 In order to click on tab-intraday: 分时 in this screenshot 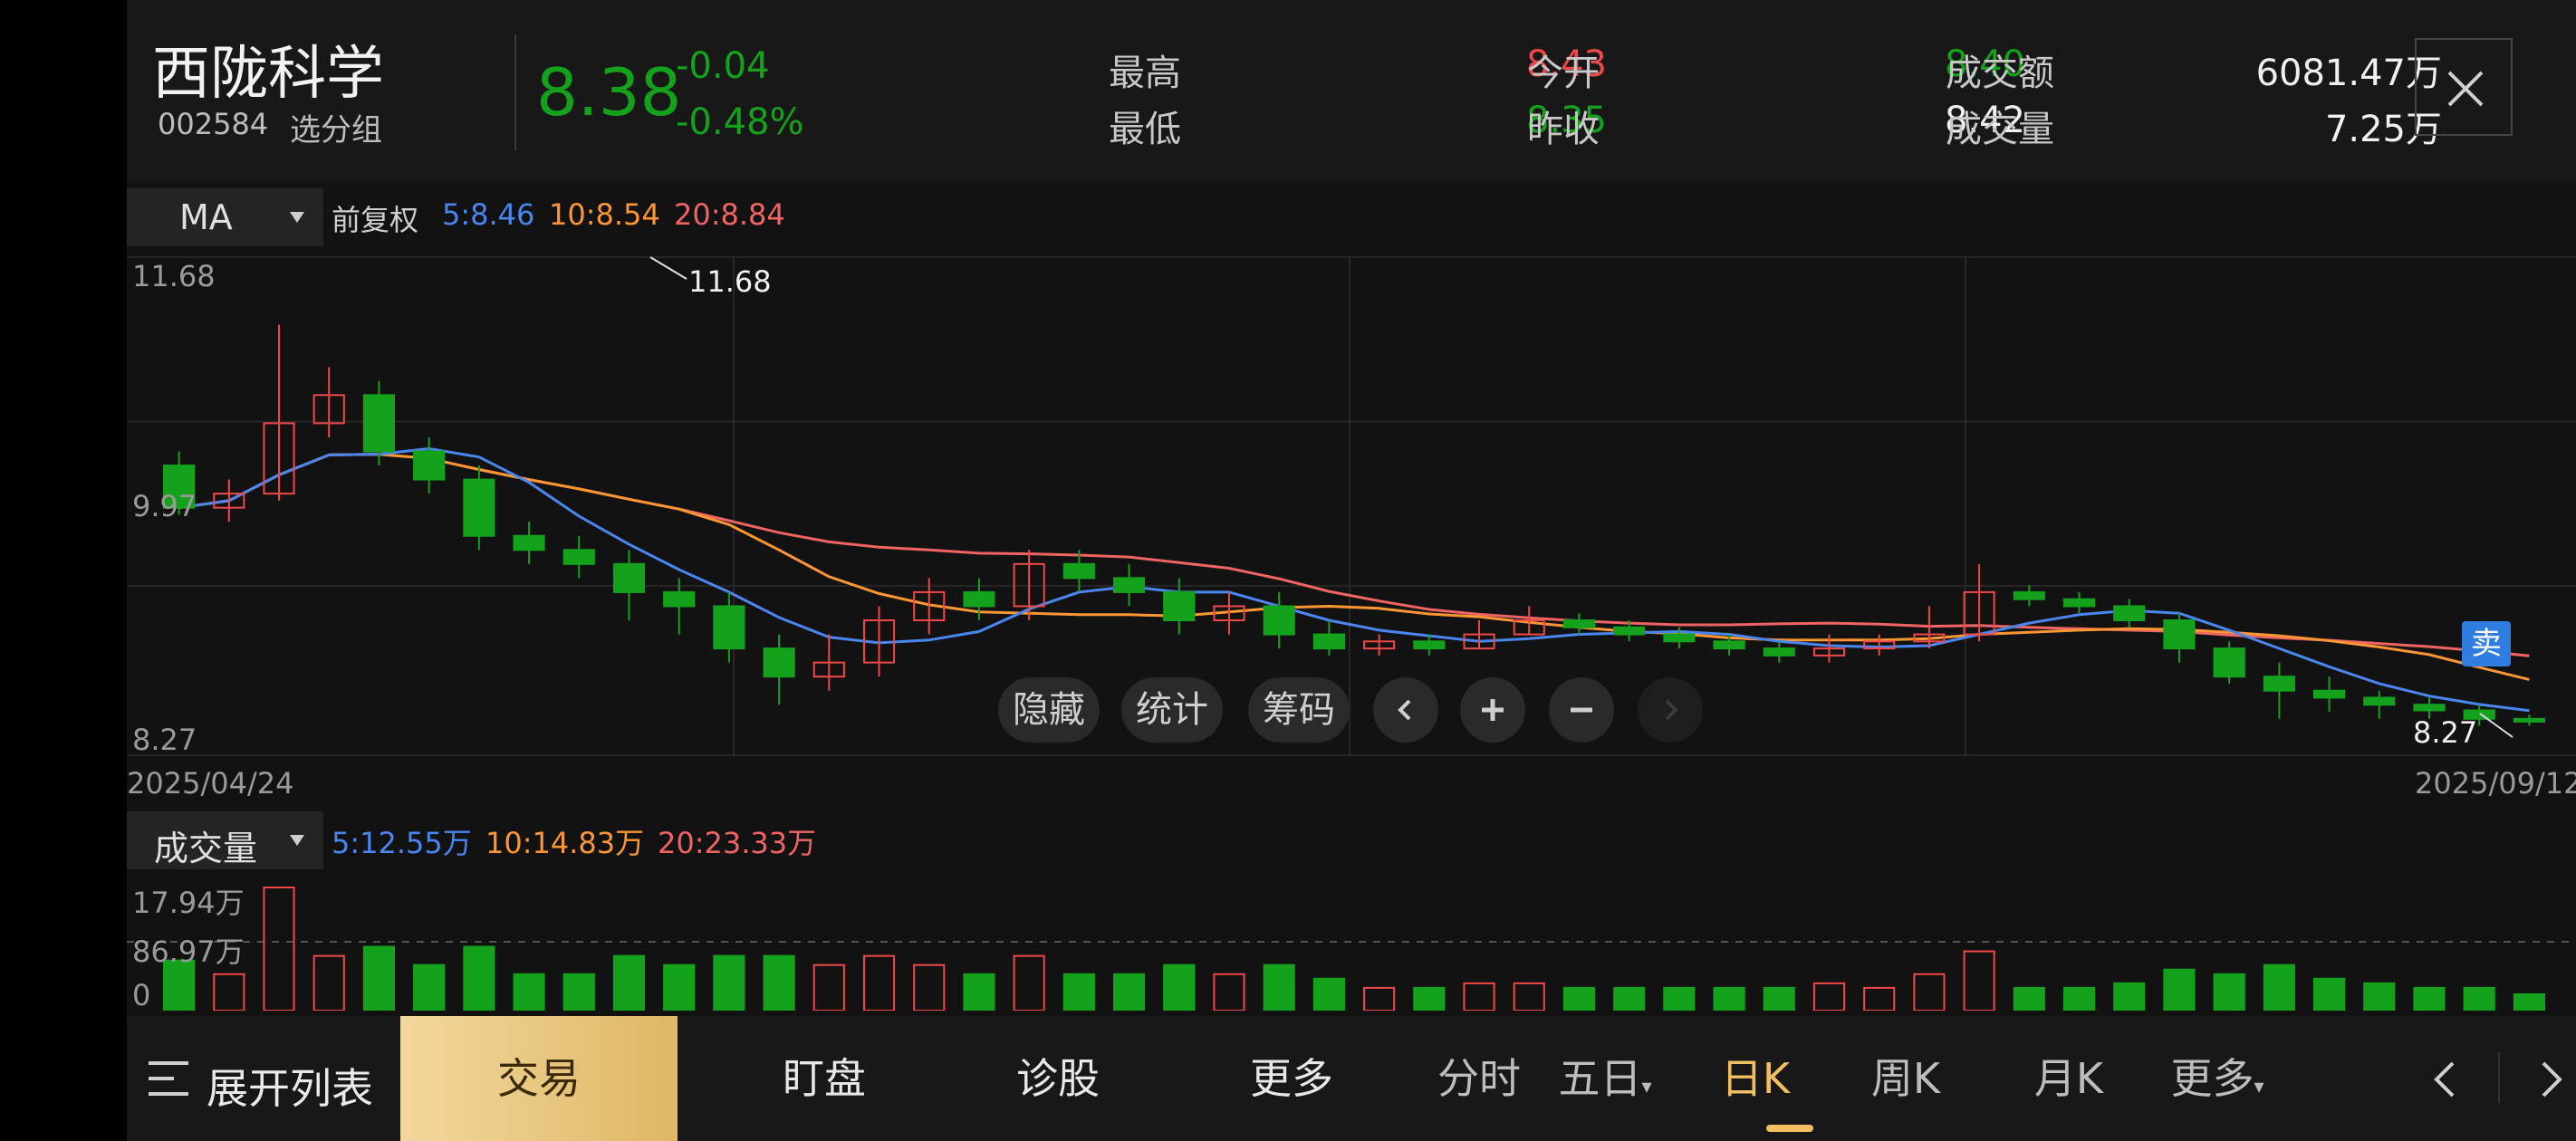, I will do `click(1479, 1079)`.